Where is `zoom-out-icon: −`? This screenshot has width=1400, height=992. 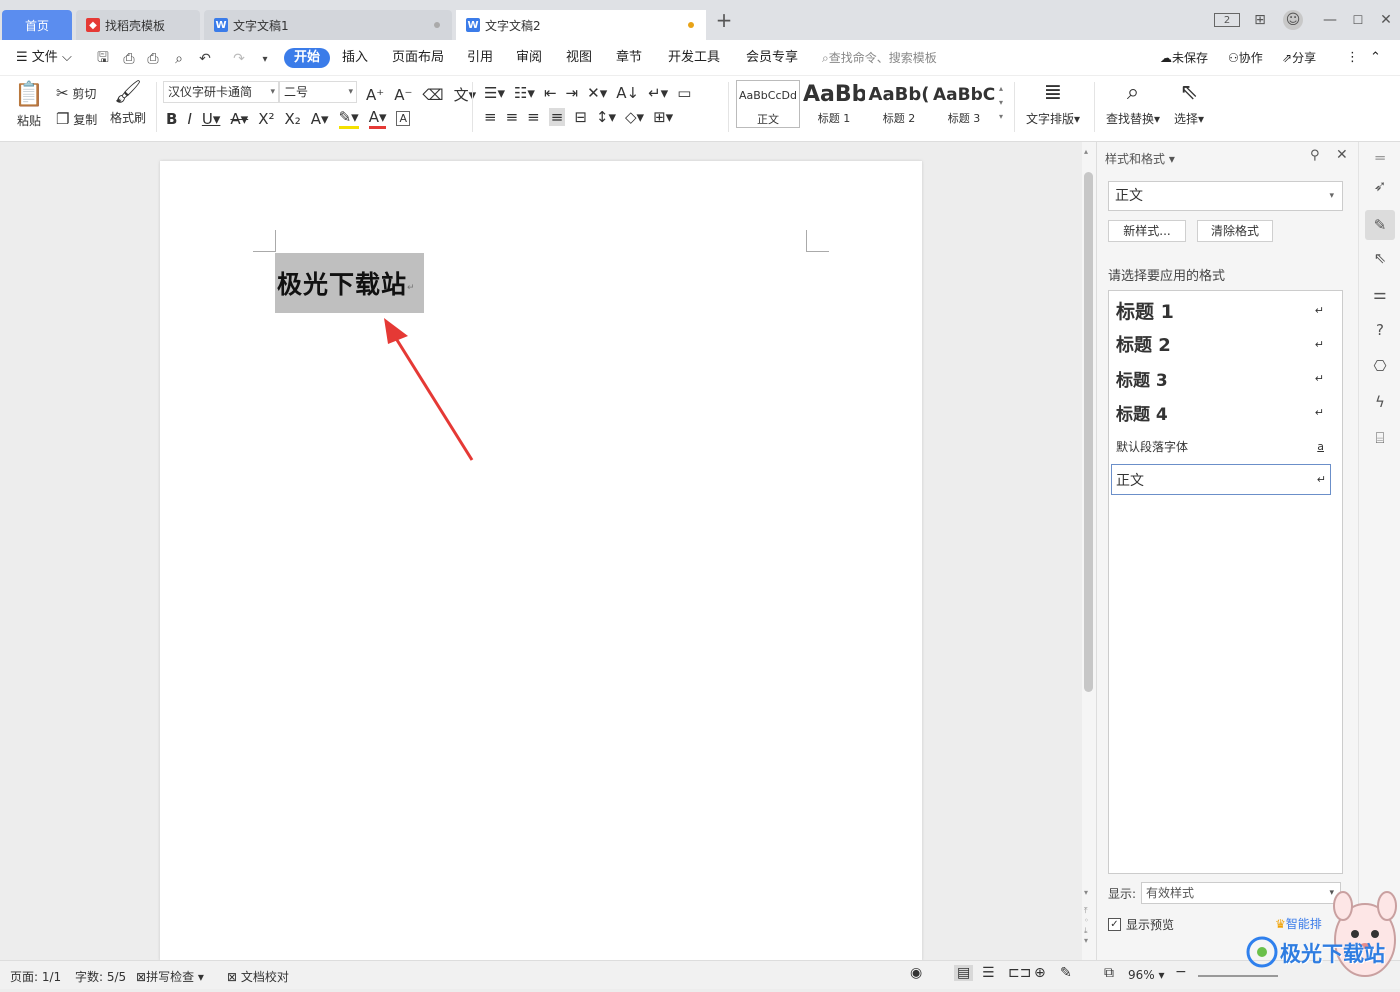 zoom-out-icon: − is located at coordinates (1181, 972).